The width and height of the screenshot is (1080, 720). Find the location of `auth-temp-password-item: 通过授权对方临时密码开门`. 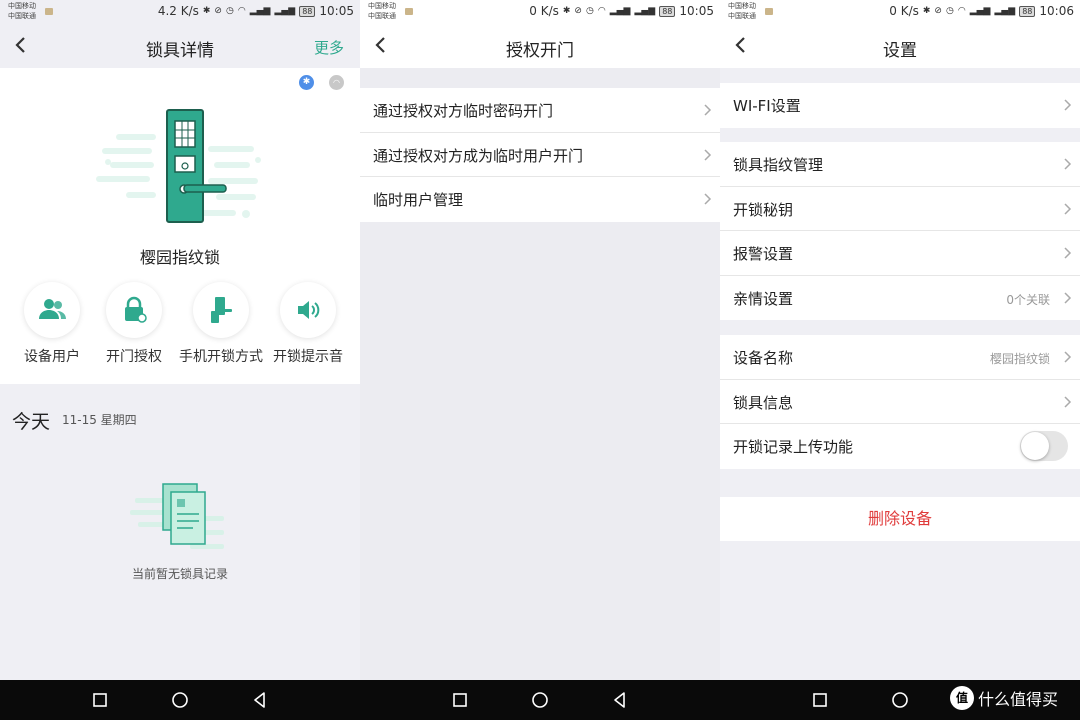

auth-temp-password-item: 通过授权对方临时密码开门 is located at coordinates (540, 110).